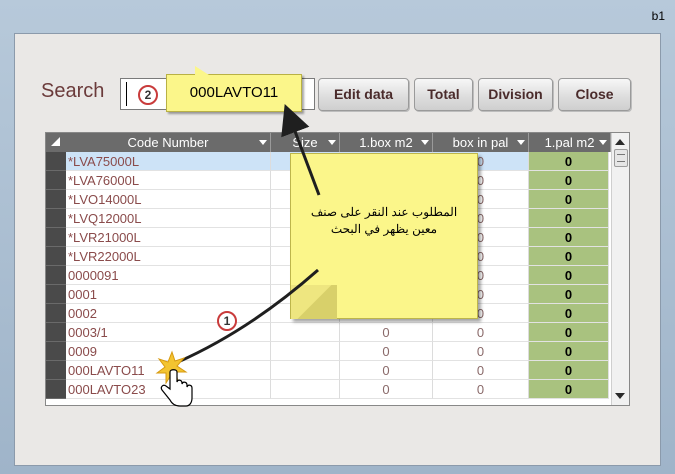 The image size is (675, 474). Describe the element at coordinates (168, 389) in the screenshot. I see `cell-code-number: 000LAVTO23` at that location.